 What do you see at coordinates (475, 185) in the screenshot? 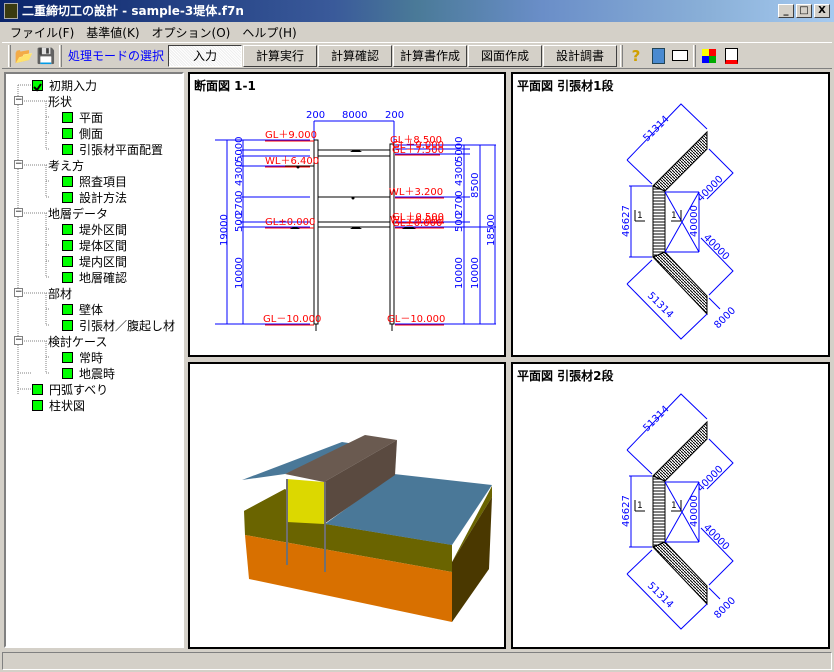
I see `right-dim: 8500` at bounding box center [475, 185].